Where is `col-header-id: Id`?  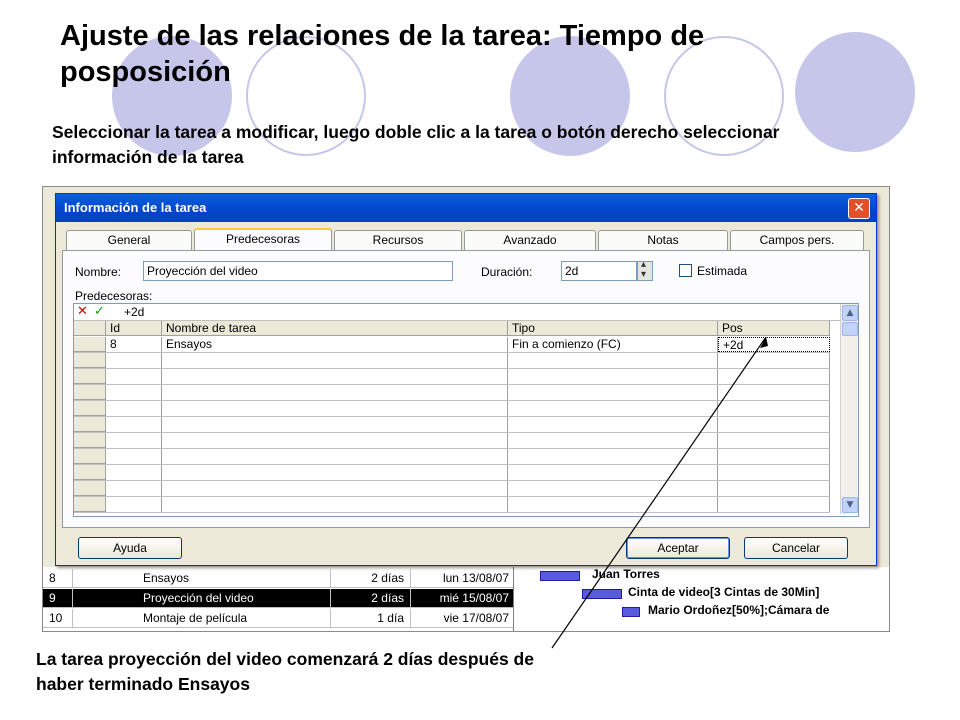 col-header-id: Id is located at coordinates (134, 328).